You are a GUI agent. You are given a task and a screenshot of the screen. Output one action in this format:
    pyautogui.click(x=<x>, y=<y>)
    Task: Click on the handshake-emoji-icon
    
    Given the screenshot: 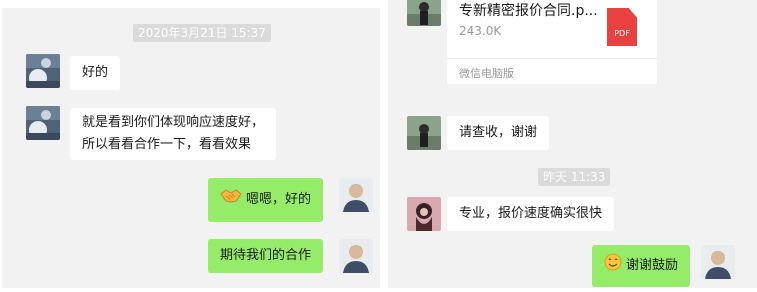 What is the action you would take?
    pyautogui.click(x=231, y=200)
    